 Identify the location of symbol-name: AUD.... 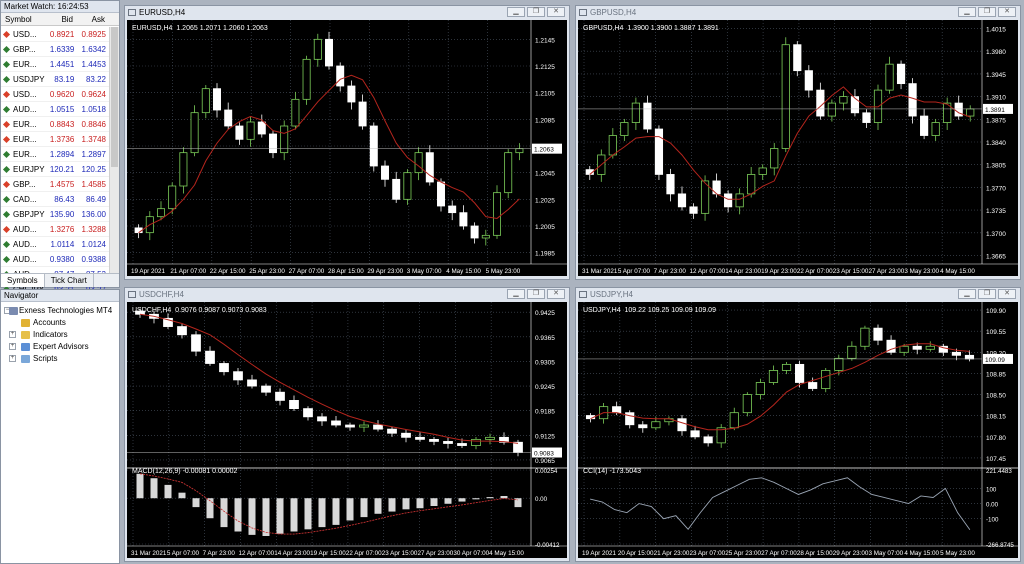
(23, 244).